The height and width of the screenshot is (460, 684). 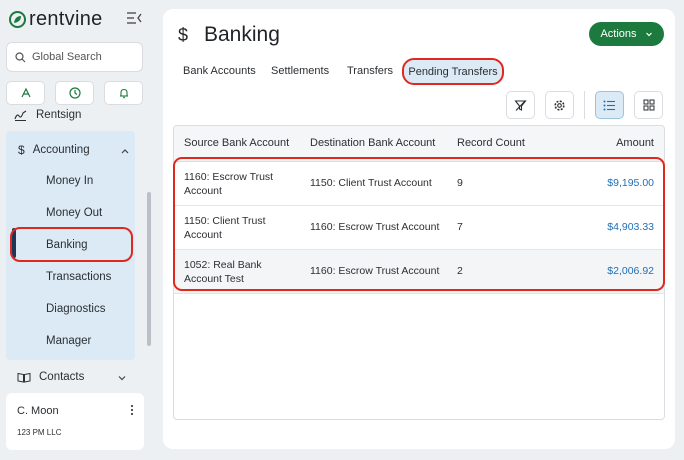 I want to click on history-quick-button, so click(x=74, y=93).